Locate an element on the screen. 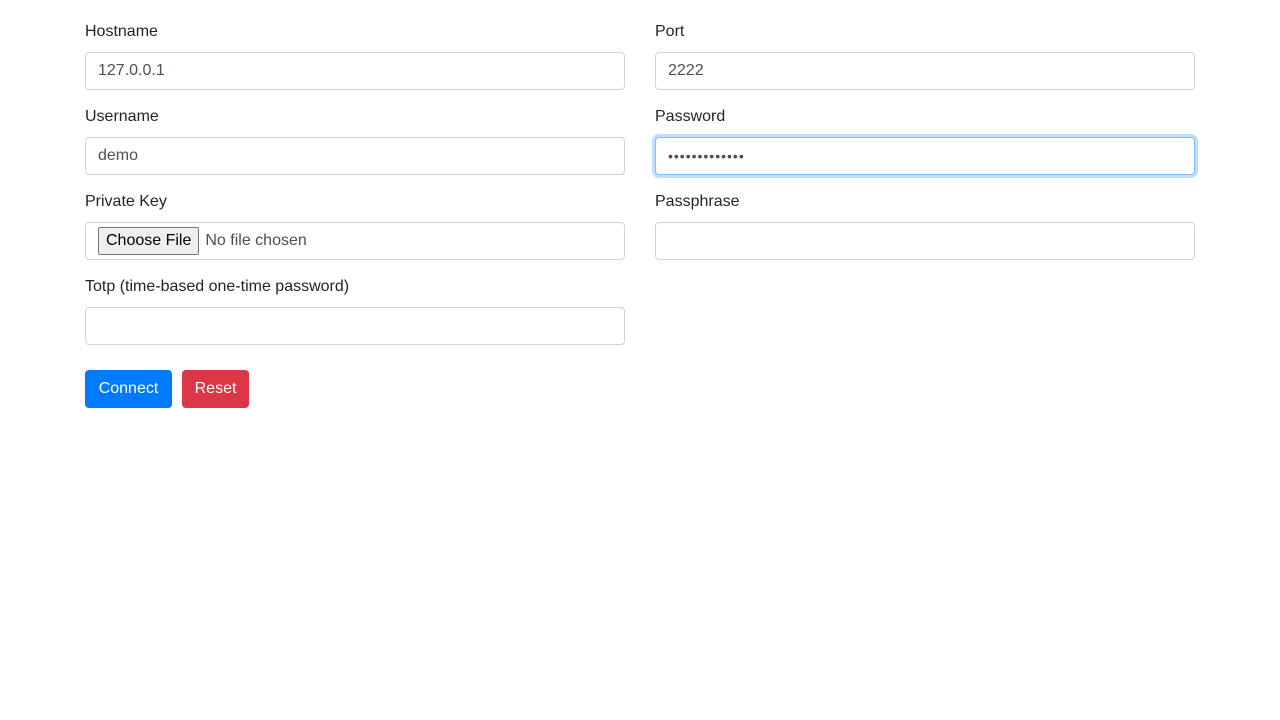  port-group: Port 2222 is located at coordinates (925, 56).